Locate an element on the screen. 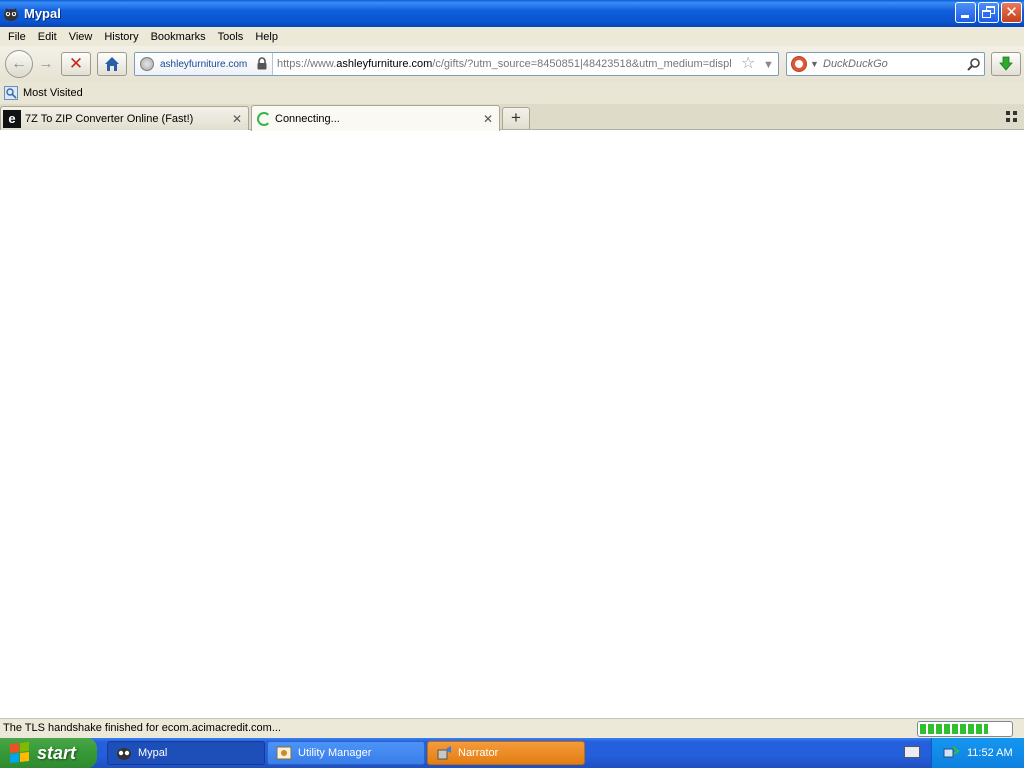 This screenshot has width=1024, height=768. globe-icon is located at coordinates (147, 64).